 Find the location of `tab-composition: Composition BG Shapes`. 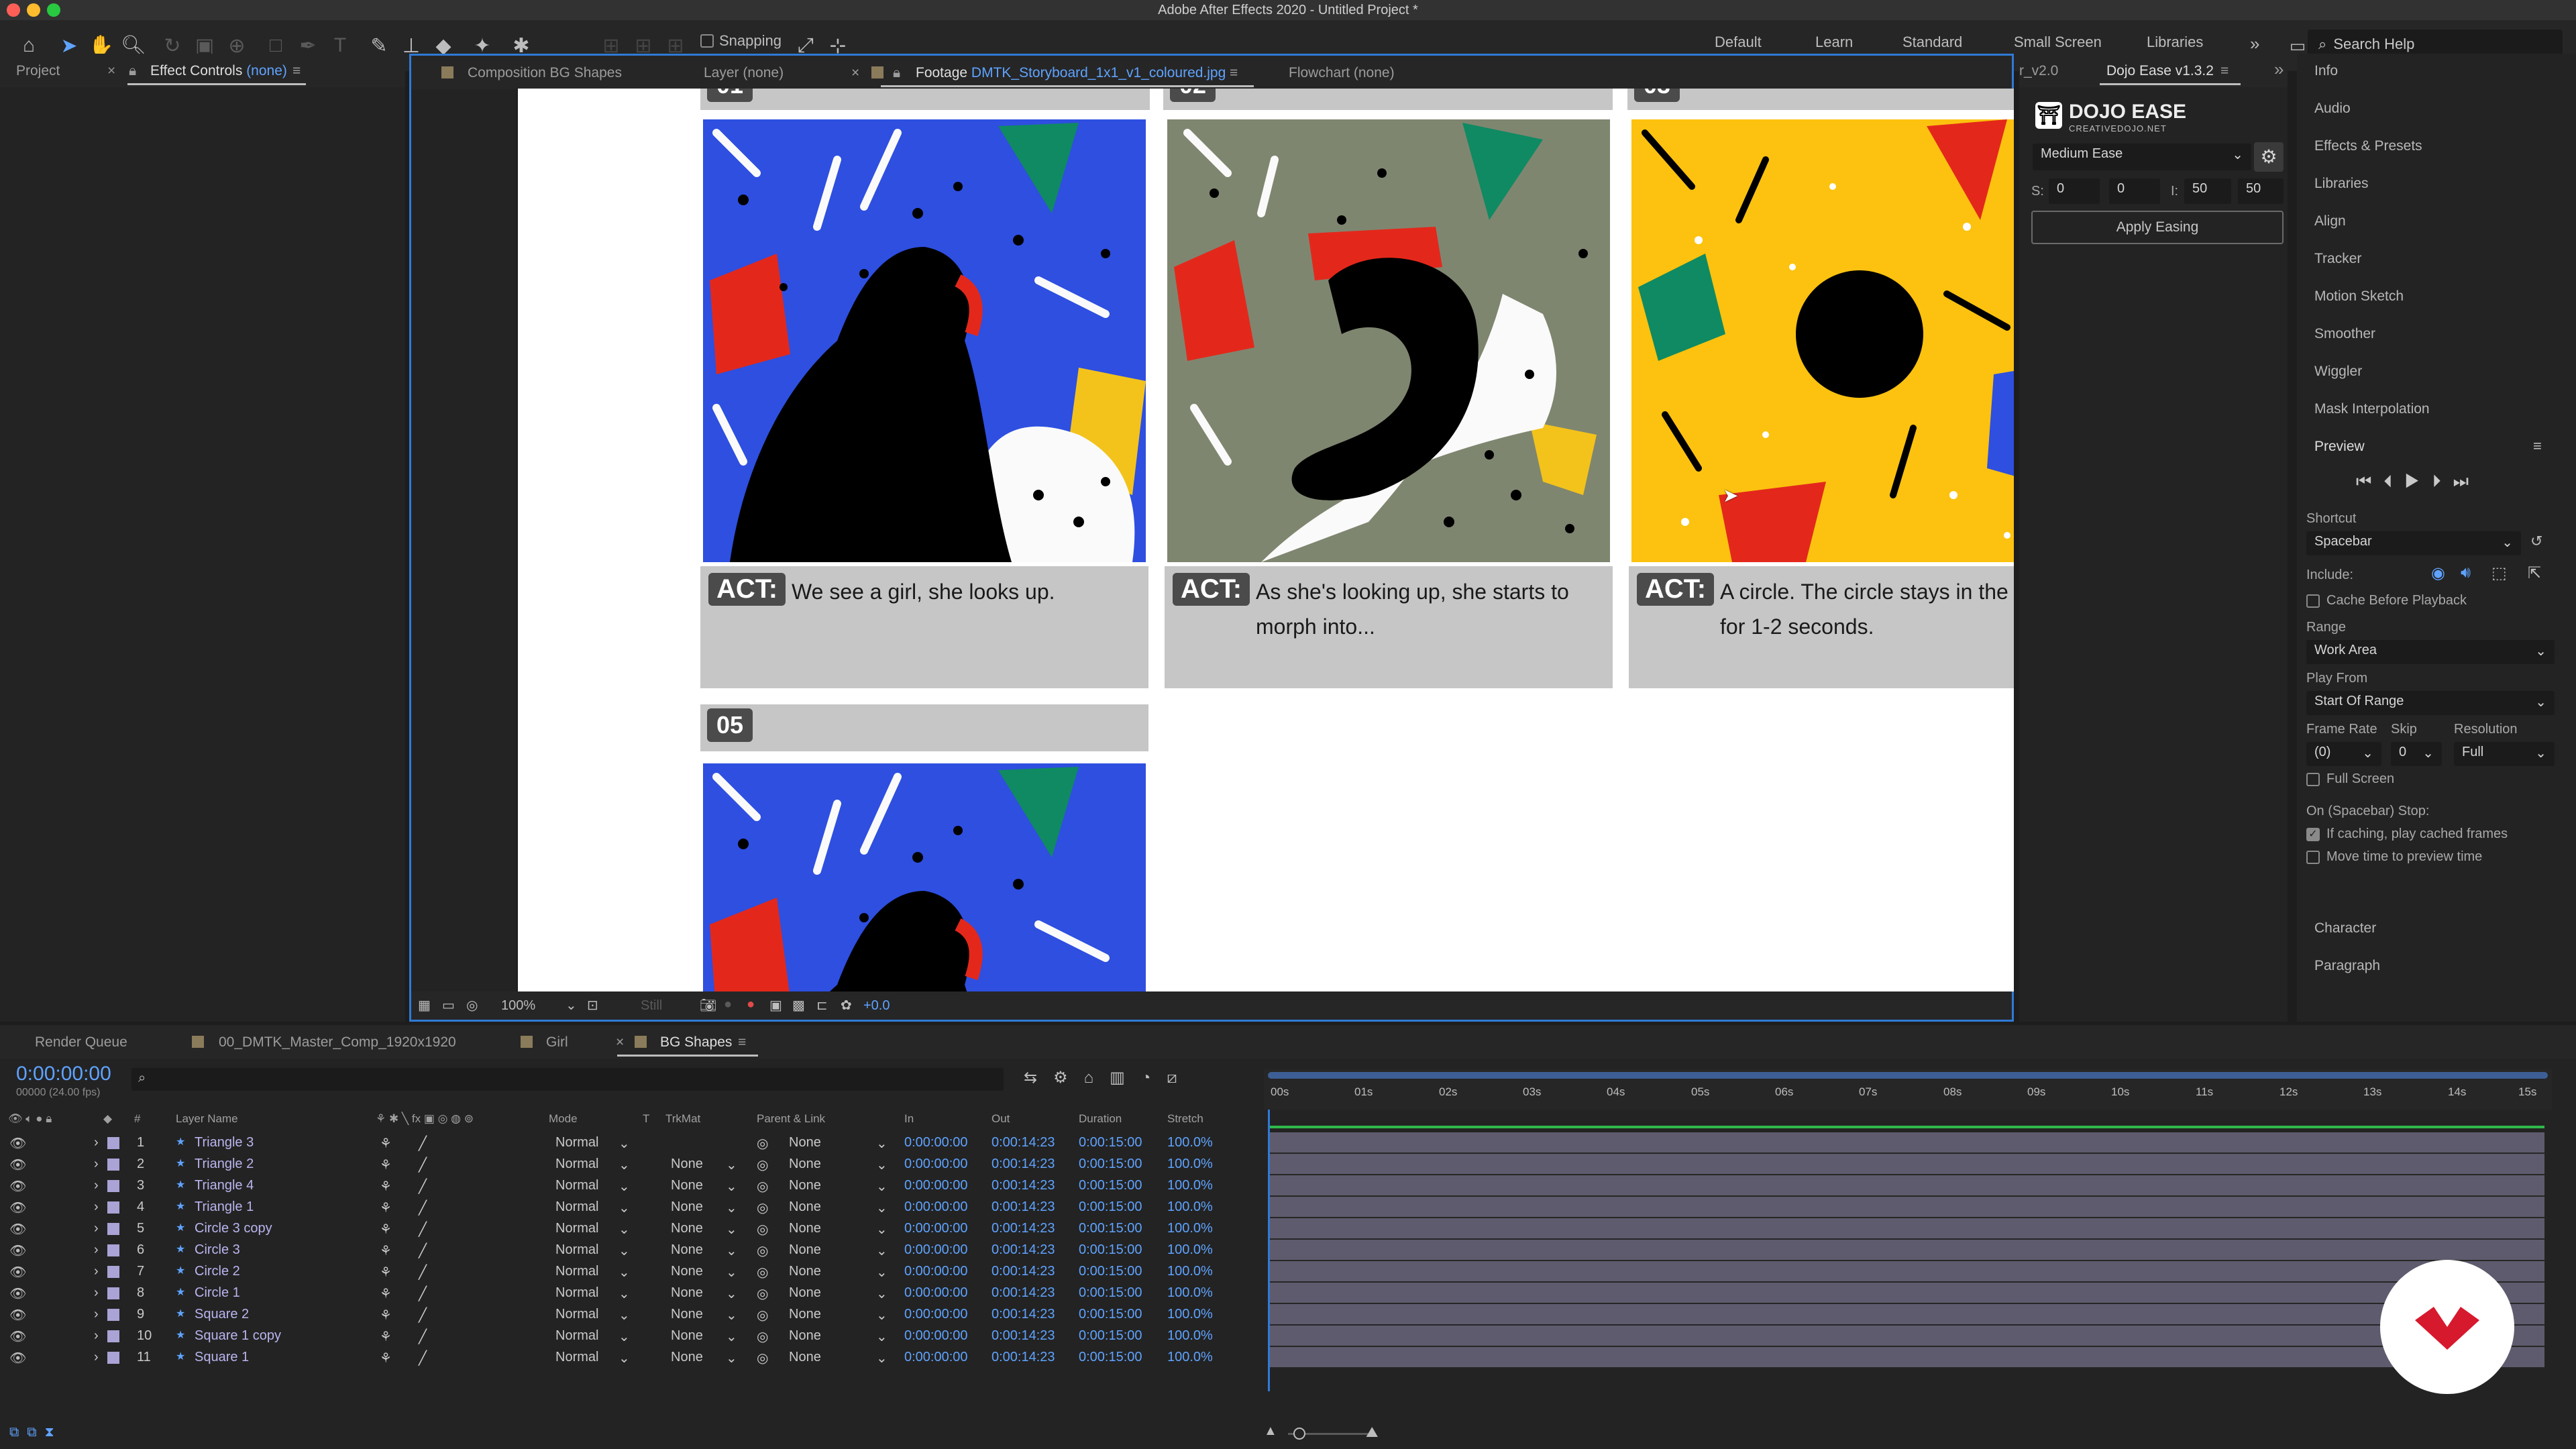

tab-composition: Composition BG Shapes is located at coordinates (545, 73).